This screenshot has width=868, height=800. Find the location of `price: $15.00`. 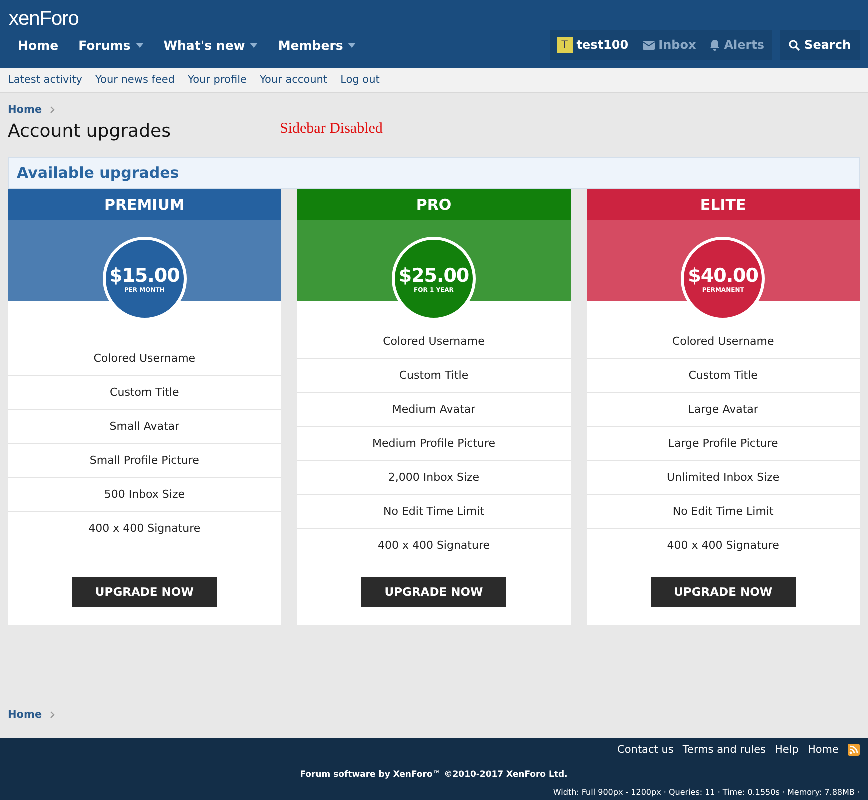

price: $15.00 is located at coordinates (144, 275).